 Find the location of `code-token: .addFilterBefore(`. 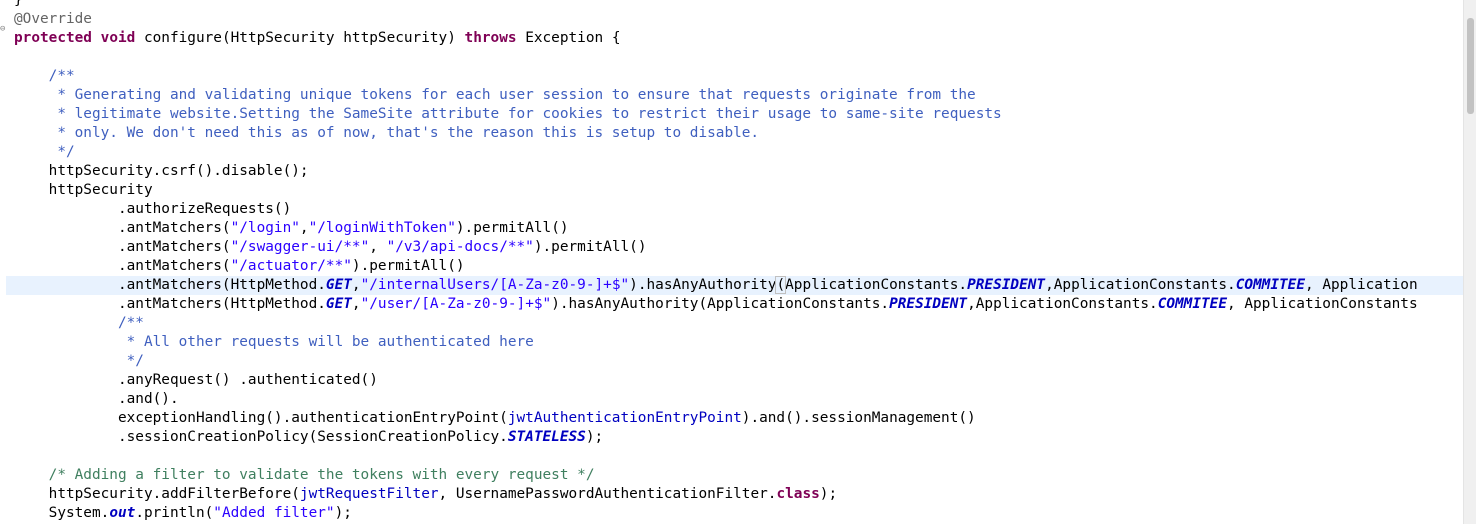

code-token: .addFilterBefore( is located at coordinates (226, 494).